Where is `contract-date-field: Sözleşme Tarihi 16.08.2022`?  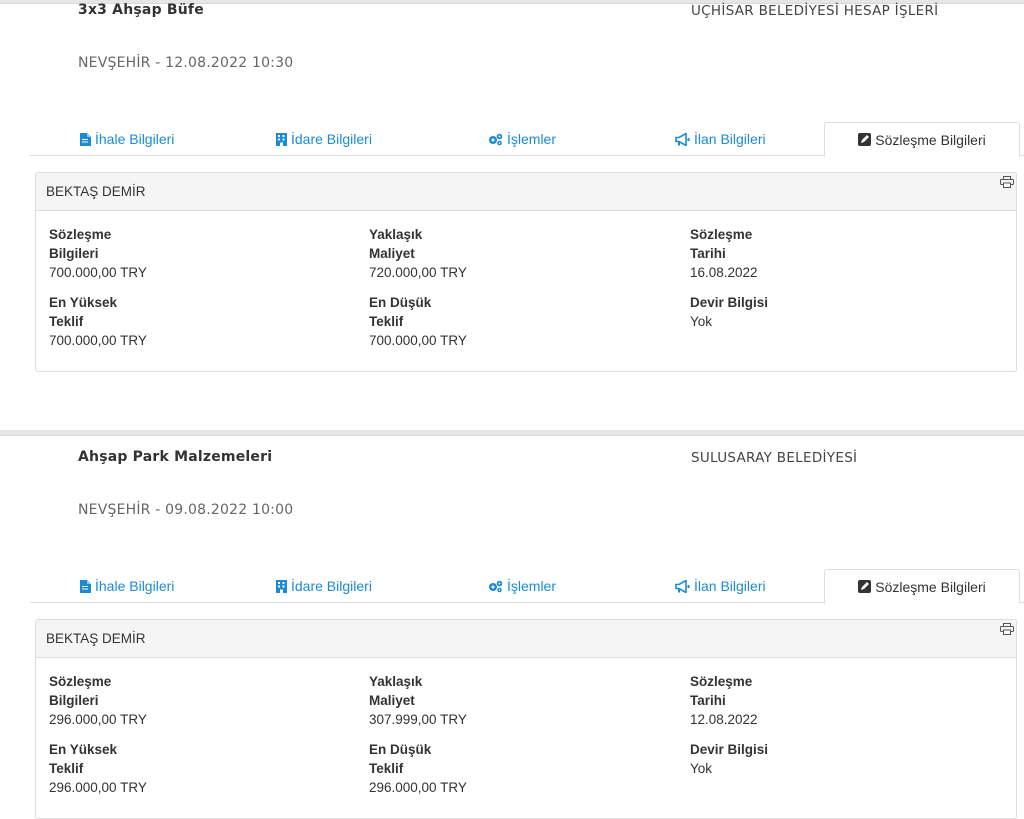
contract-date-field: Sözleşme Tarihi 16.08.2022 is located at coordinates (735, 253).